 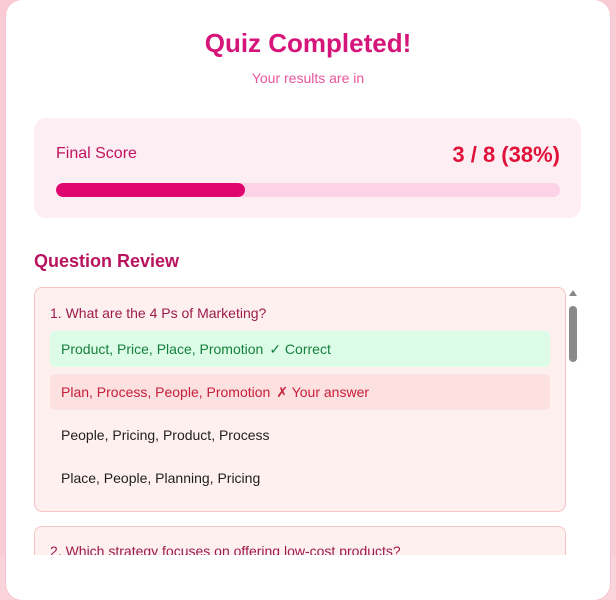 I want to click on question-text: 1. What are the 4 Ps of Marketing?, so click(x=158, y=313).